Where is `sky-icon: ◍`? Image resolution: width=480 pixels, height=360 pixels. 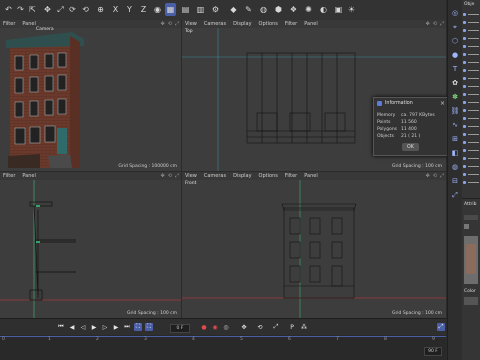 sky-icon: ◍ is located at coordinates (455, 167).